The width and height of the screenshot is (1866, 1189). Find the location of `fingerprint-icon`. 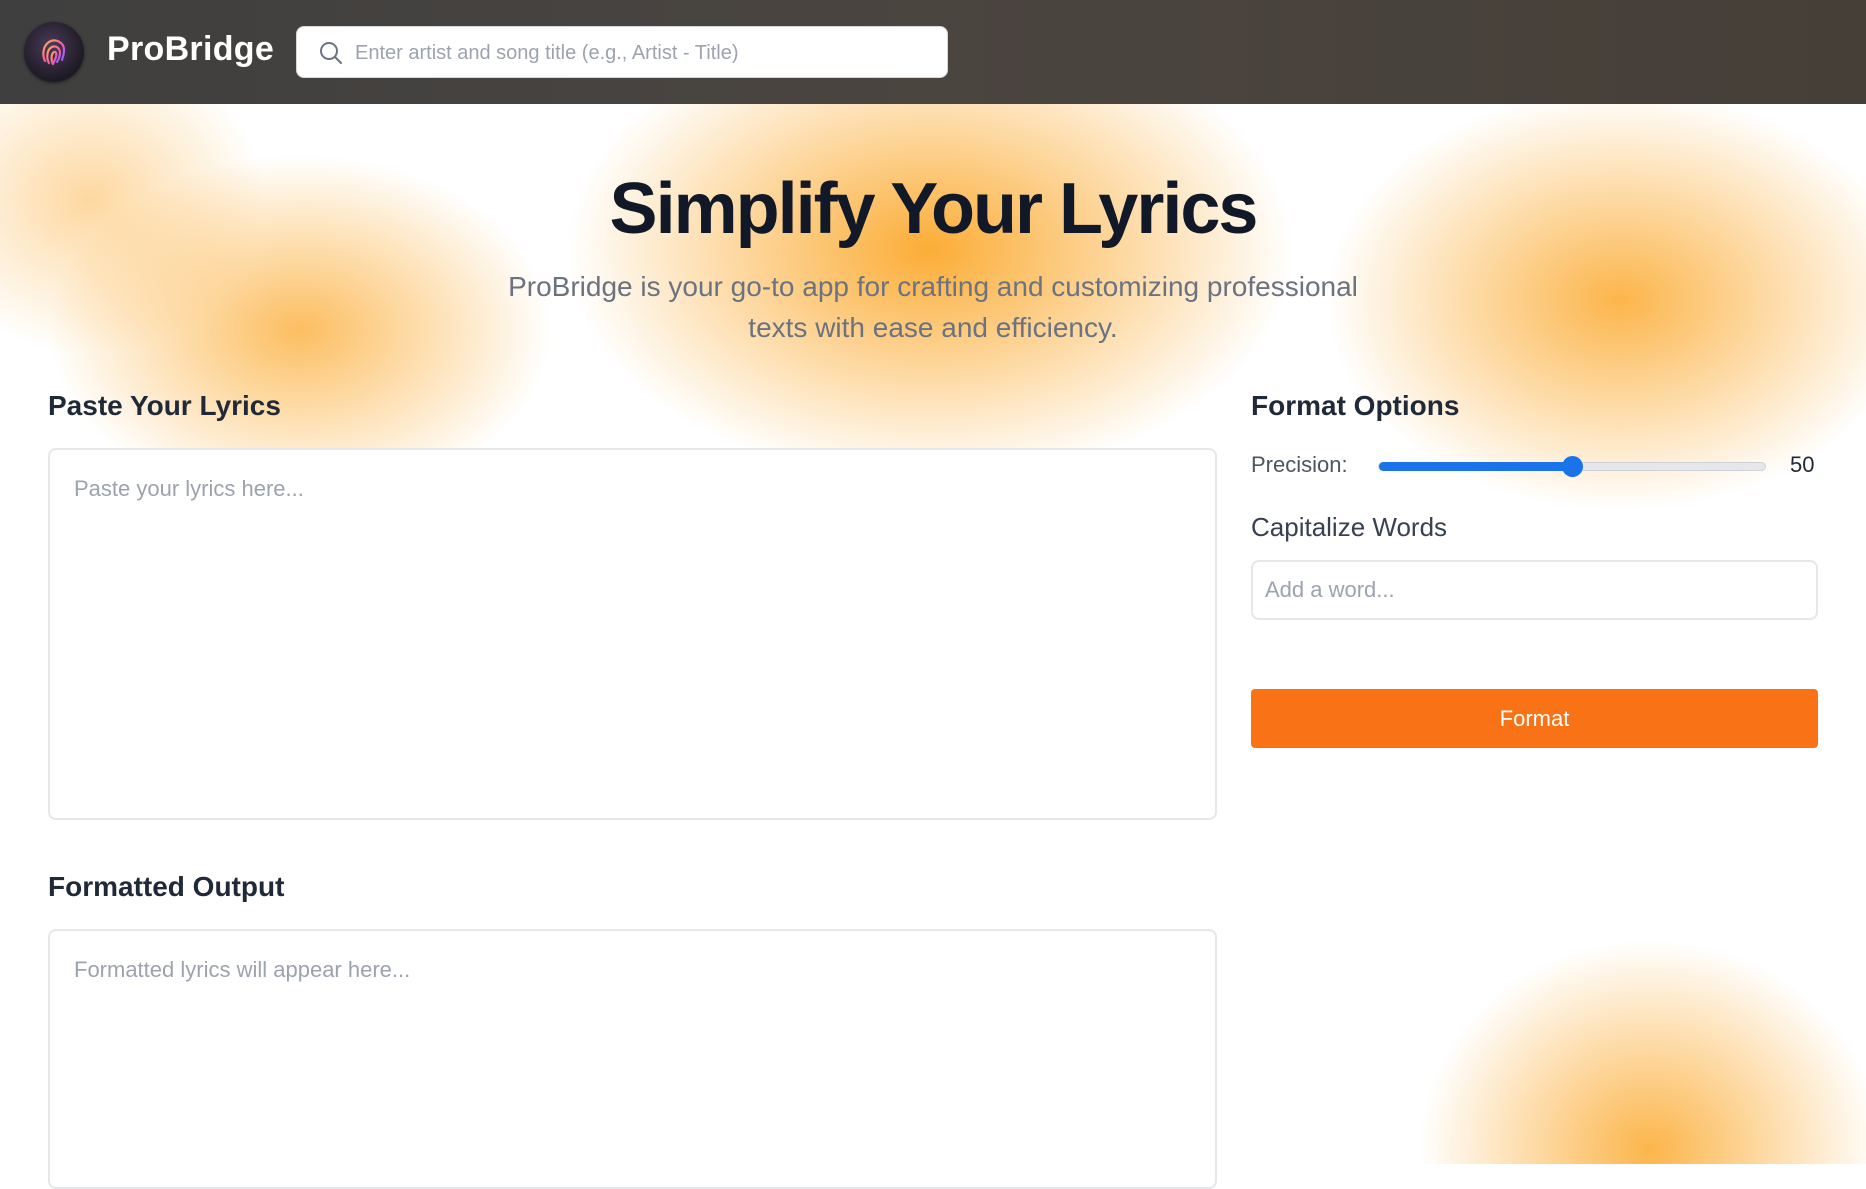

fingerprint-icon is located at coordinates (54, 52).